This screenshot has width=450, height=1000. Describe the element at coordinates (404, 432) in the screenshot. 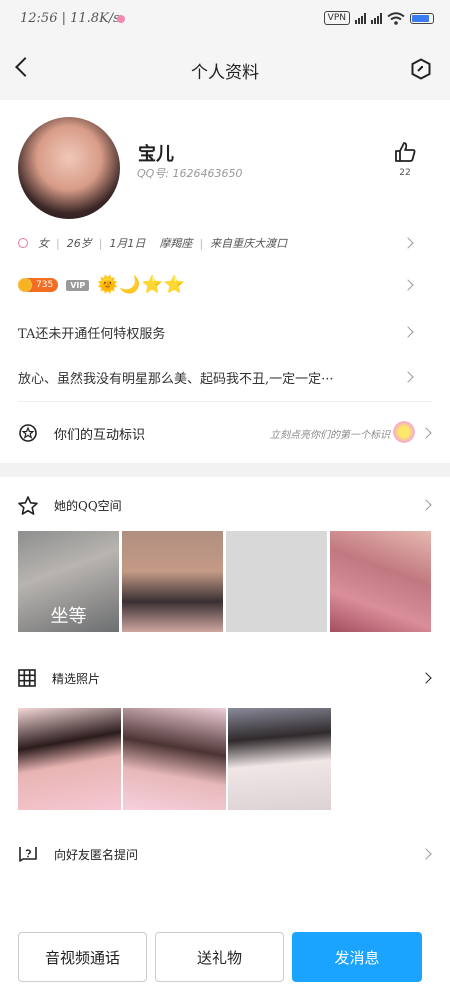

I see `sticker-icon` at that location.